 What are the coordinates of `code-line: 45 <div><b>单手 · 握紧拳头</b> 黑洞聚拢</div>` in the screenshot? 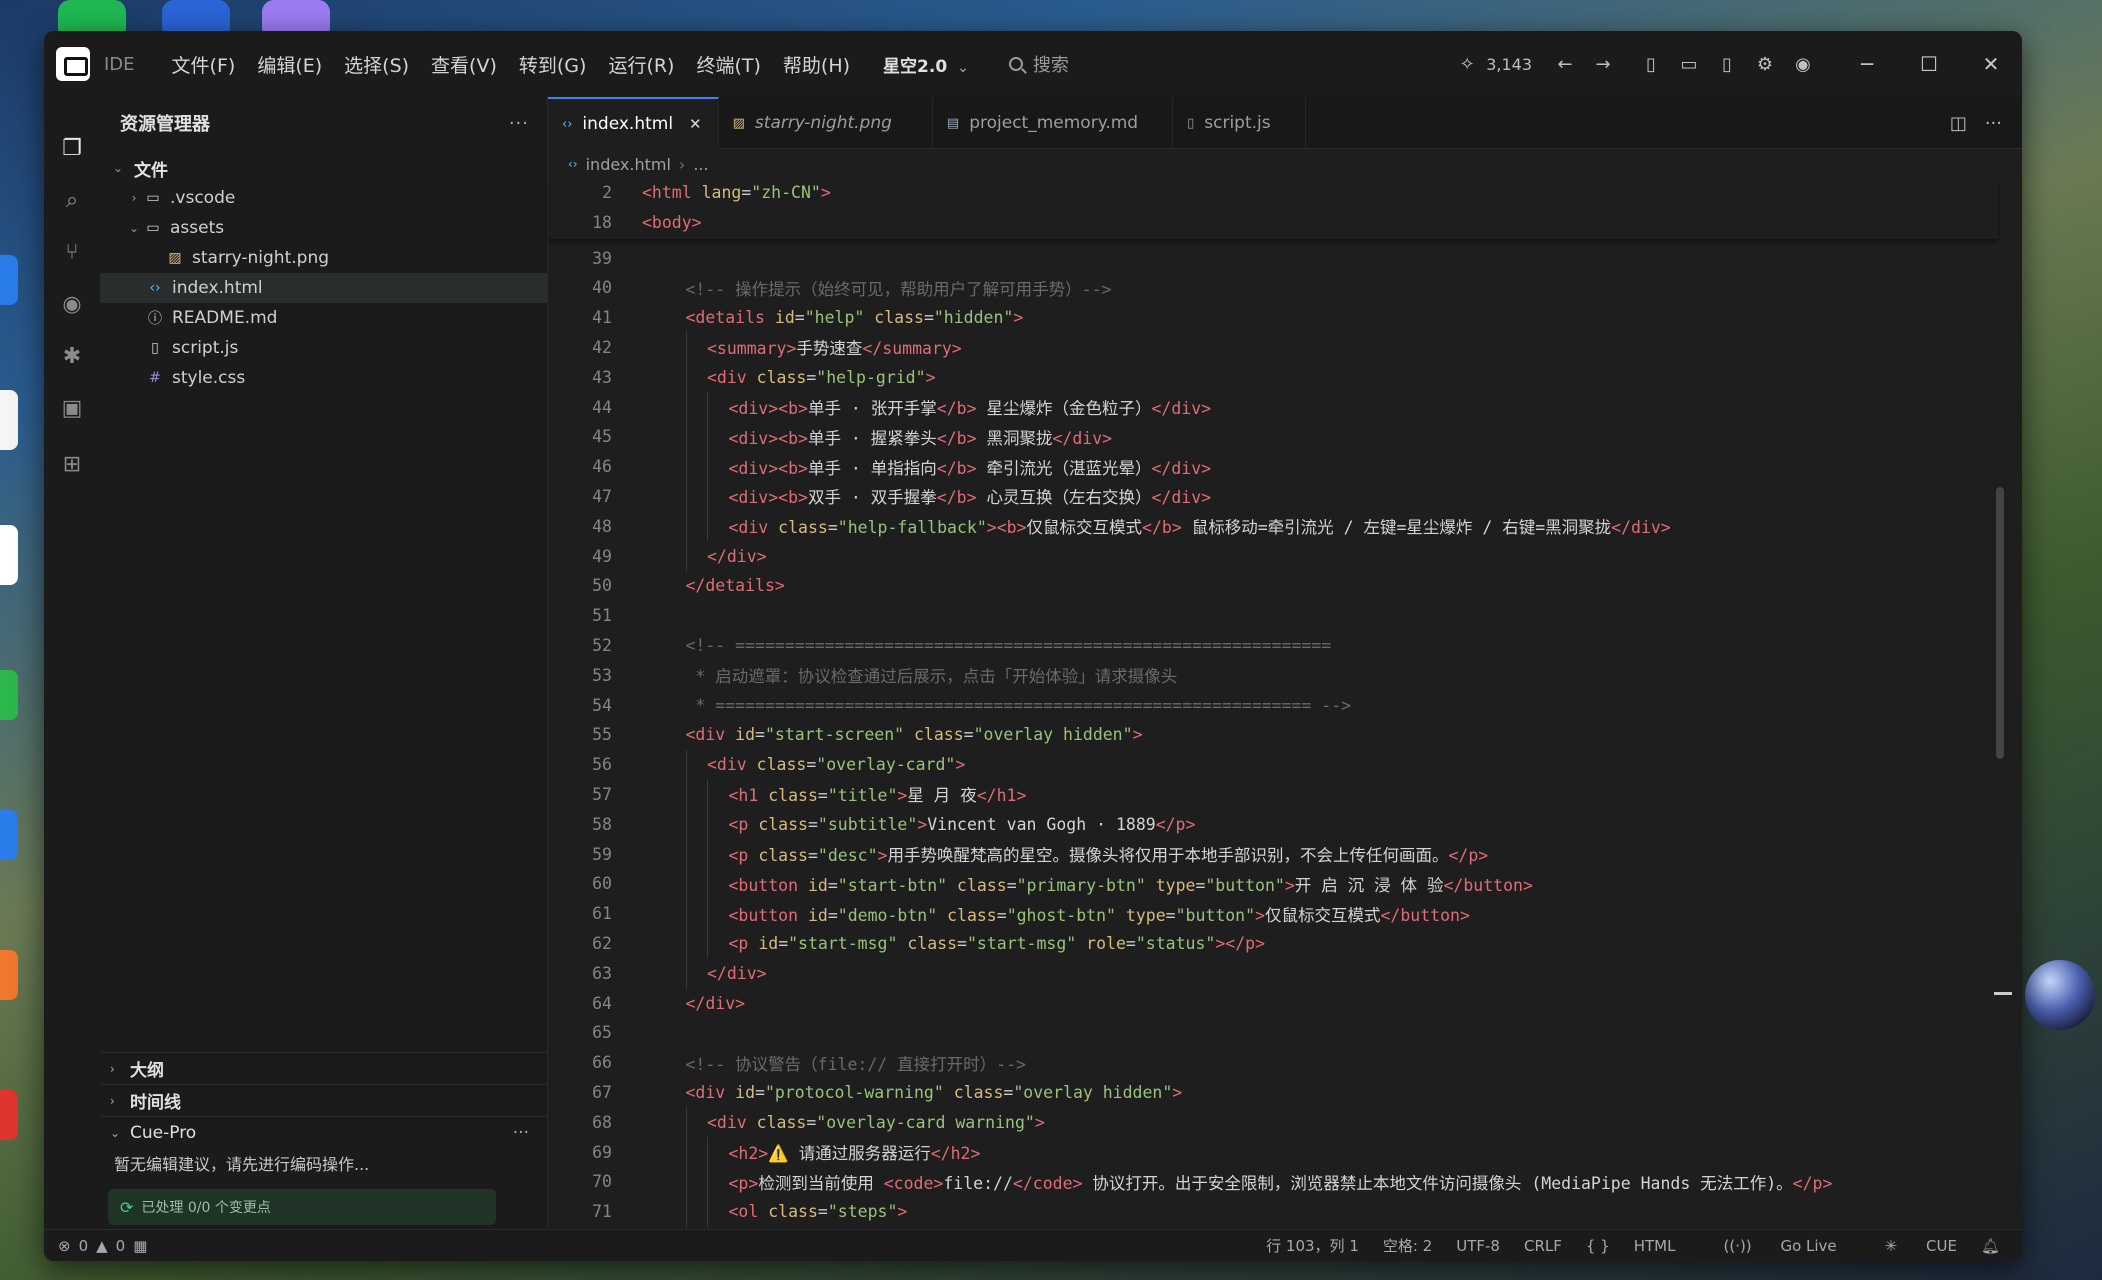 It's located at (1268, 436).